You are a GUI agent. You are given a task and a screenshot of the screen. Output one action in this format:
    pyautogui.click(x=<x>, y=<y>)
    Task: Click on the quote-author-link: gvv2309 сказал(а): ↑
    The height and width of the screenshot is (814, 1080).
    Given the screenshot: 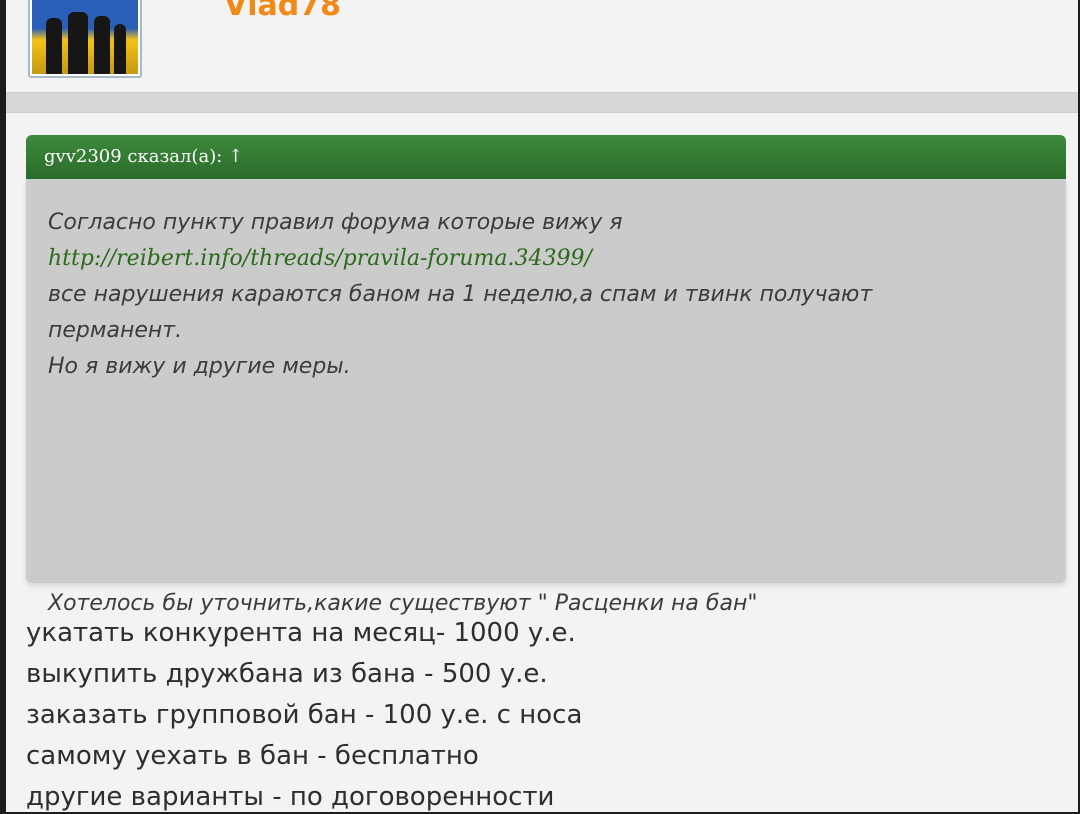 What is the action you would take?
    pyautogui.click(x=143, y=156)
    